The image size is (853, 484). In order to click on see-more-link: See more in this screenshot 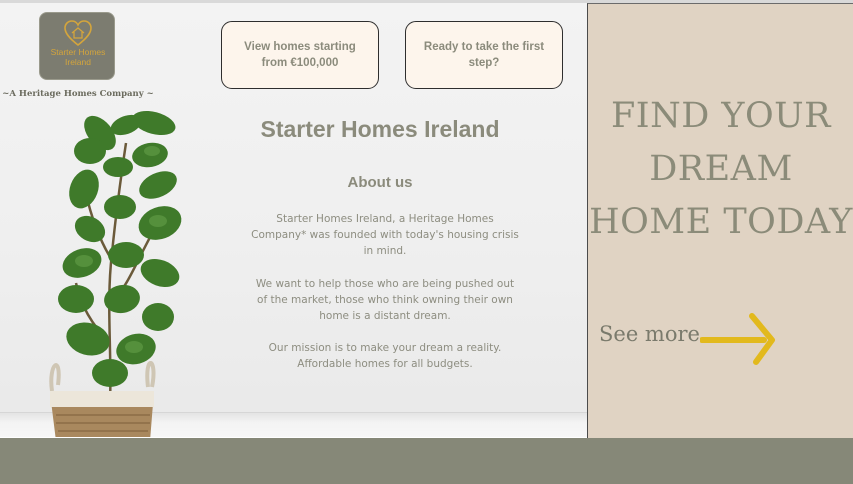, I will do `click(649, 334)`.